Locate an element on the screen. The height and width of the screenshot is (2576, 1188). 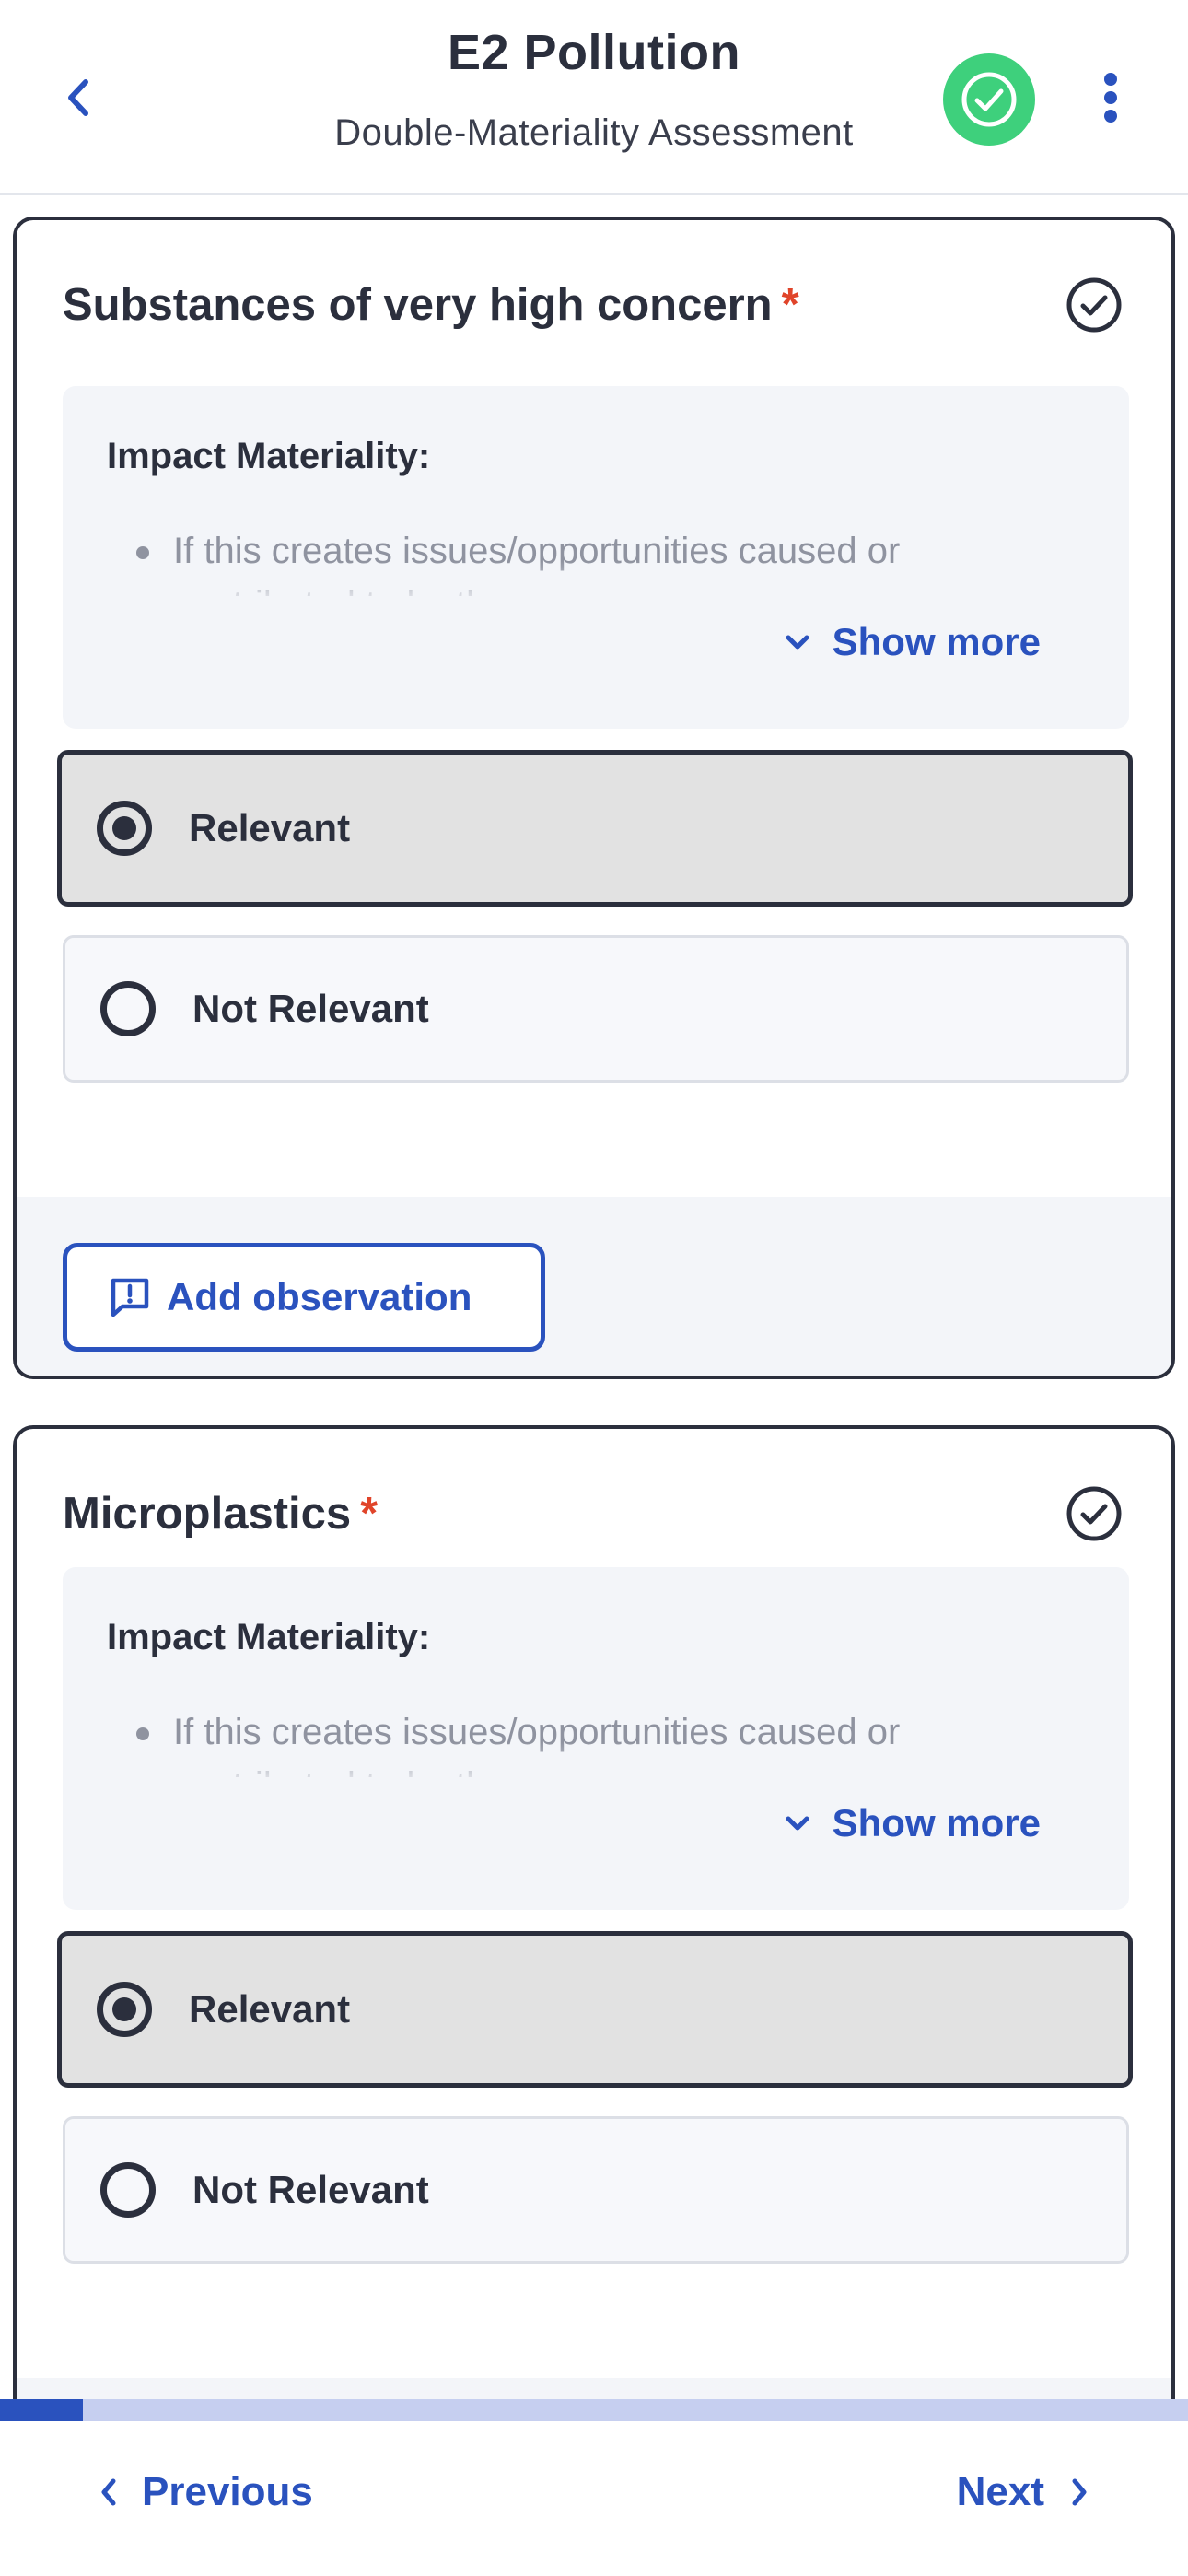
chevron-right-icon is located at coordinates (1079, 2492).